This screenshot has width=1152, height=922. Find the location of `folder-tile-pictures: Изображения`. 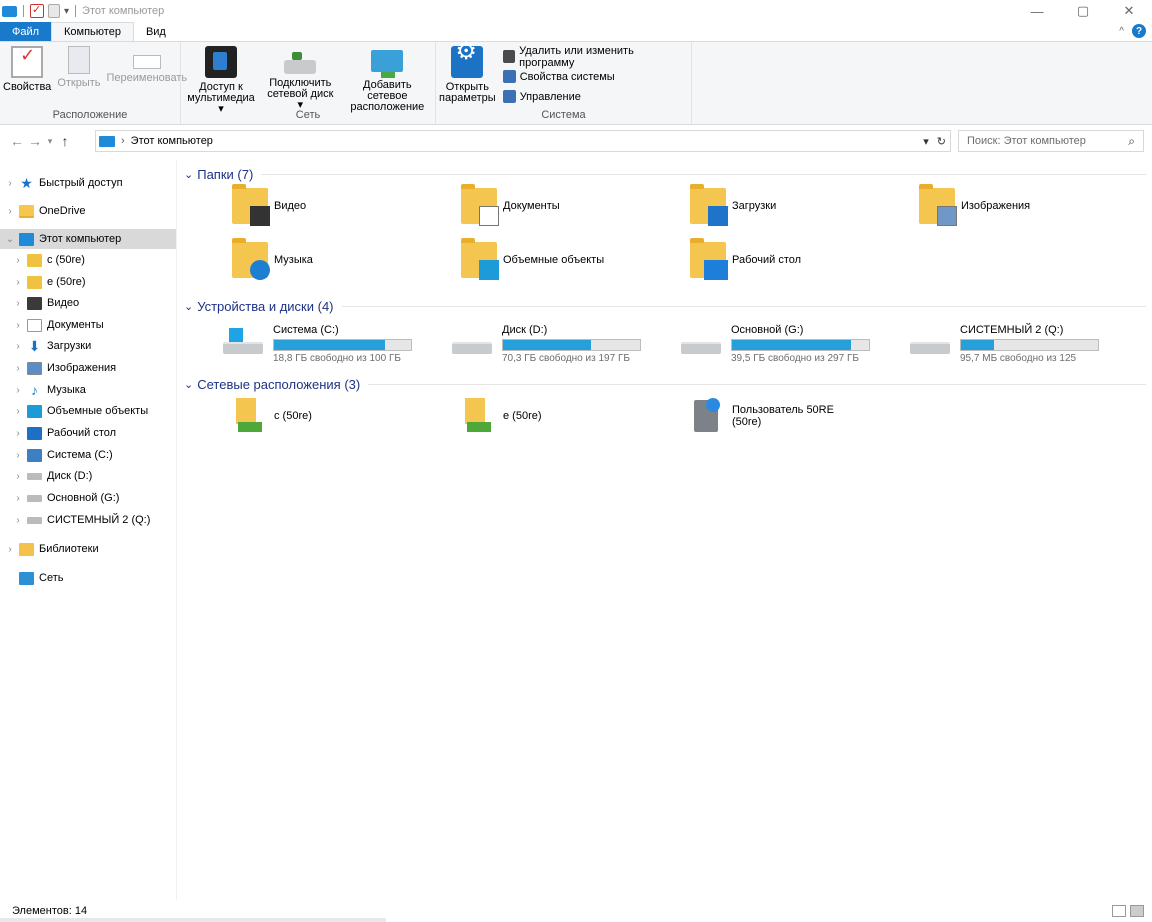

folder-tile-pictures: Изображения is located at coordinates (977, 206).